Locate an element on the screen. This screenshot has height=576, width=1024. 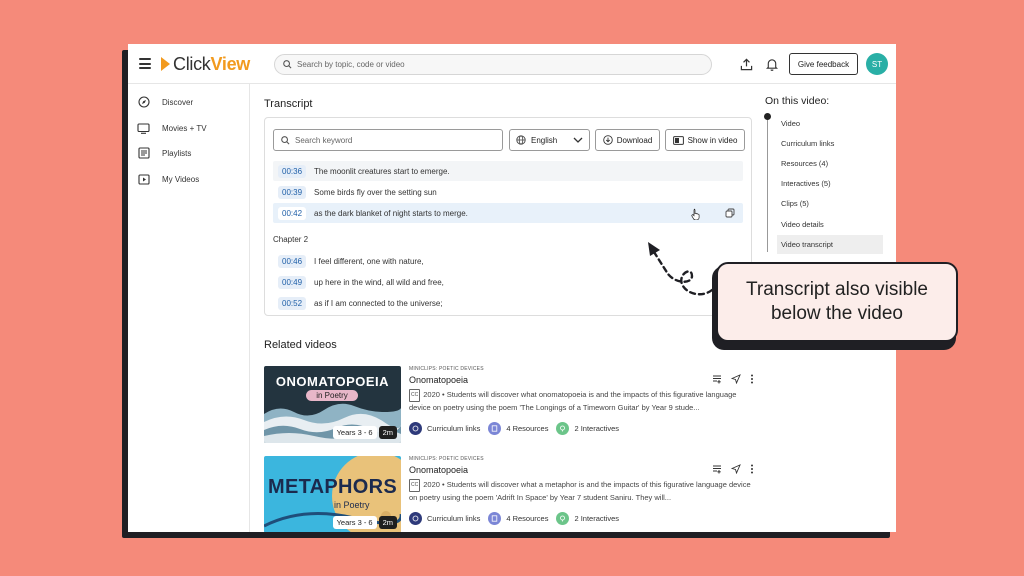
sidebar-item-label: Playlists is located at coordinates (177, 153).